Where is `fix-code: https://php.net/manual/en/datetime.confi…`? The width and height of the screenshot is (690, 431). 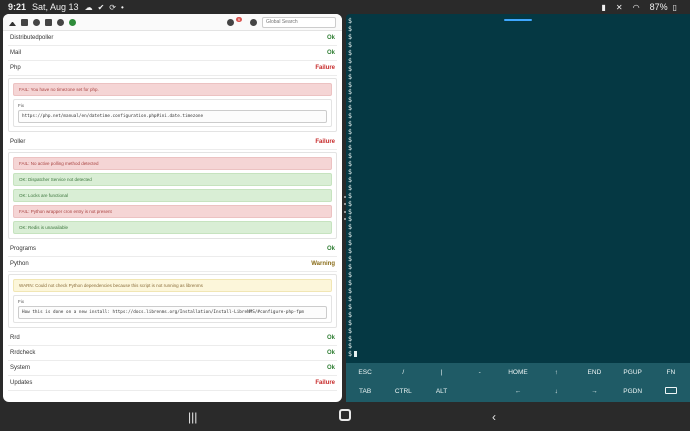 fix-code: https://php.net/manual/en/datetime.confi… is located at coordinates (172, 116).